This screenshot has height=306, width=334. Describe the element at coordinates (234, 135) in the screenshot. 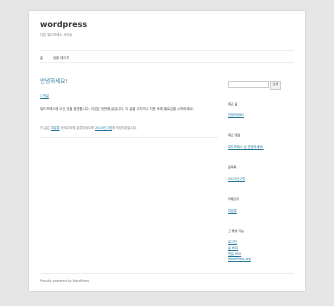

I see `widget-title-recent-comments: 최근 댓글` at that location.